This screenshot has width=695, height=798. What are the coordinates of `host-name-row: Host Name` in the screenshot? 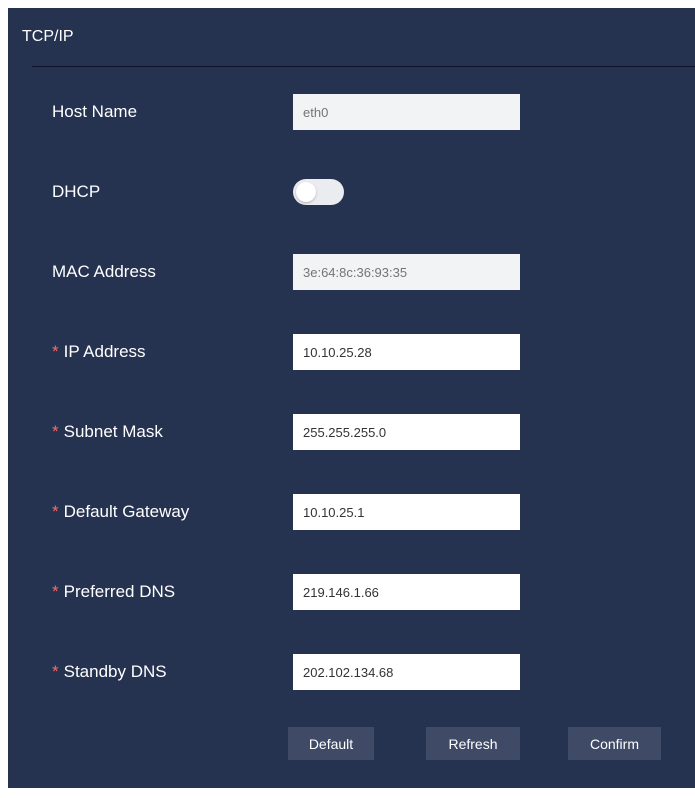 It's located at (351, 114).